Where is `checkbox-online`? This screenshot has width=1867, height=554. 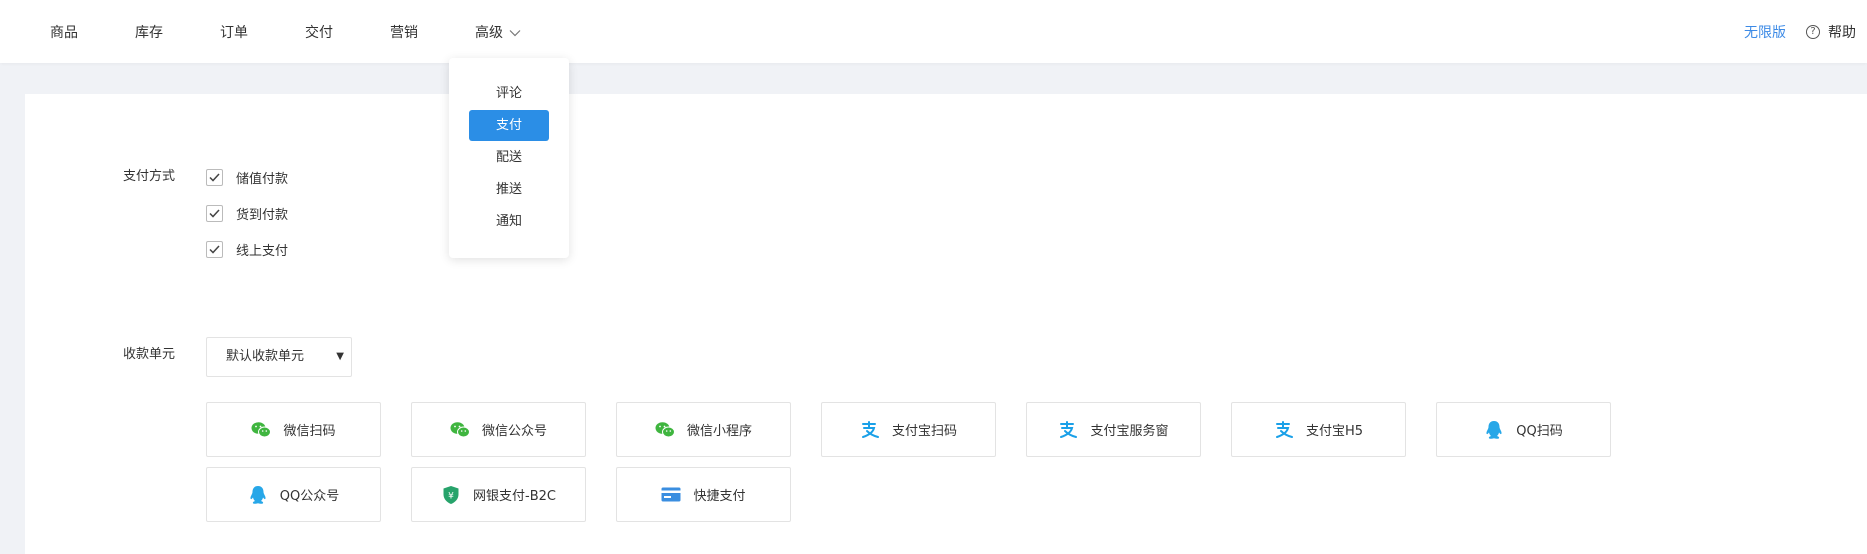 checkbox-online is located at coordinates (214, 249).